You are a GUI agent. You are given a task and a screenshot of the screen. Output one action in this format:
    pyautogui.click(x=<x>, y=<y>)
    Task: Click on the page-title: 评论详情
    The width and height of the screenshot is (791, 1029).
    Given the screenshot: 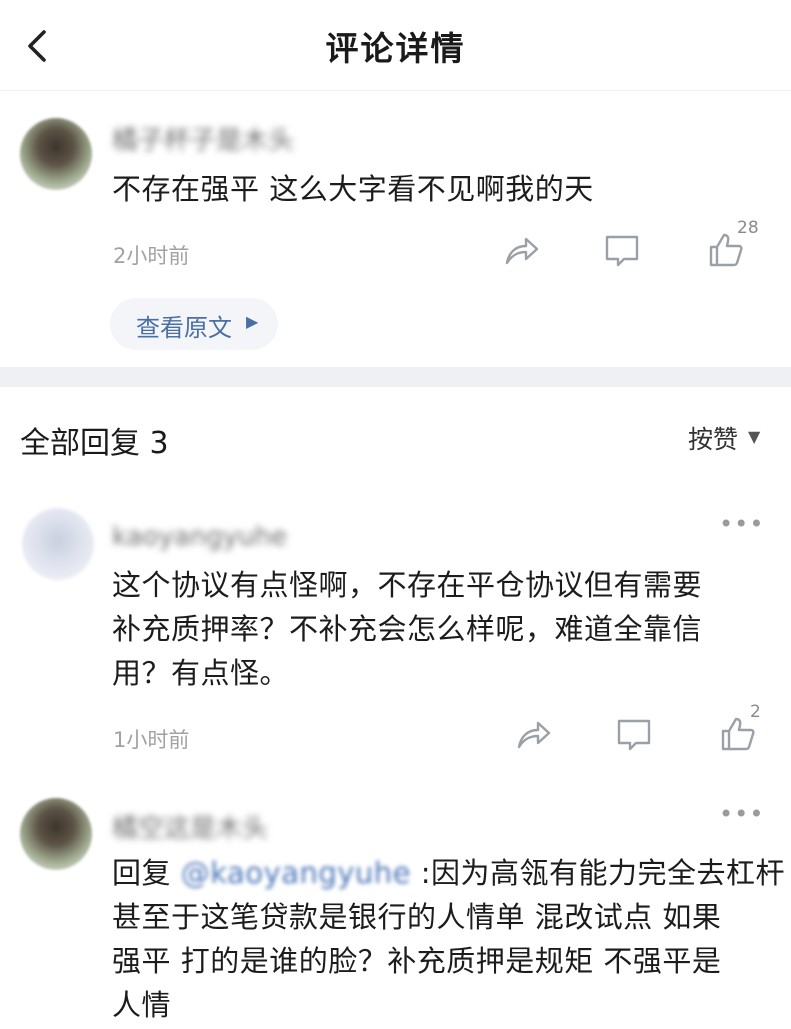 What is the action you would take?
    pyautogui.click(x=395, y=48)
    